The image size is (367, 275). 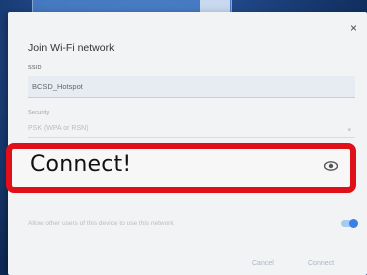 What do you see at coordinates (71, 48) in the screenshot?
I see `dialog-title: Join Wi-Fi network` at bounding box center [71, 48].